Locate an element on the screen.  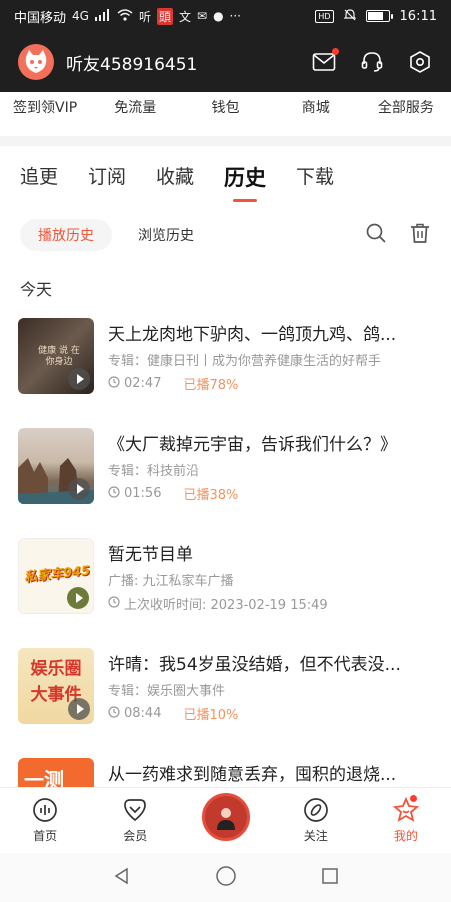
play-history-tab: 播放历史 is located at coordinates (66, 235).